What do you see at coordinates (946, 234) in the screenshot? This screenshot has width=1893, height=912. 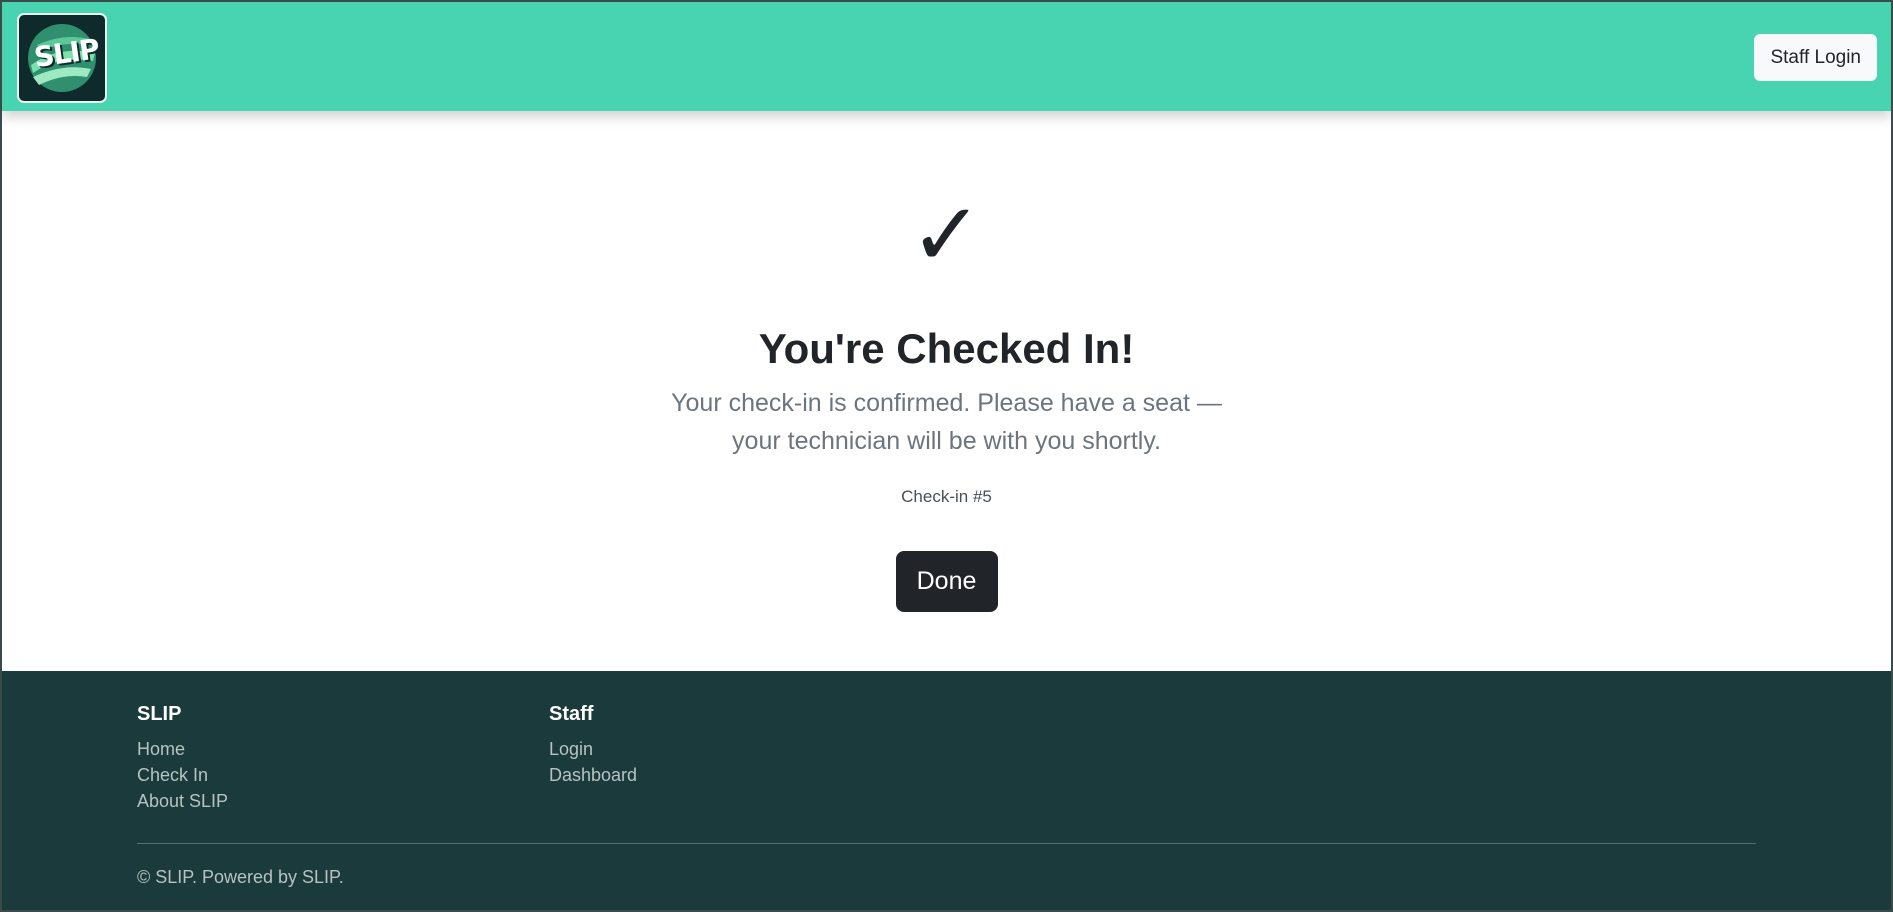 I see `check-mark-icon: ✓` at bounding box center [946, 234].